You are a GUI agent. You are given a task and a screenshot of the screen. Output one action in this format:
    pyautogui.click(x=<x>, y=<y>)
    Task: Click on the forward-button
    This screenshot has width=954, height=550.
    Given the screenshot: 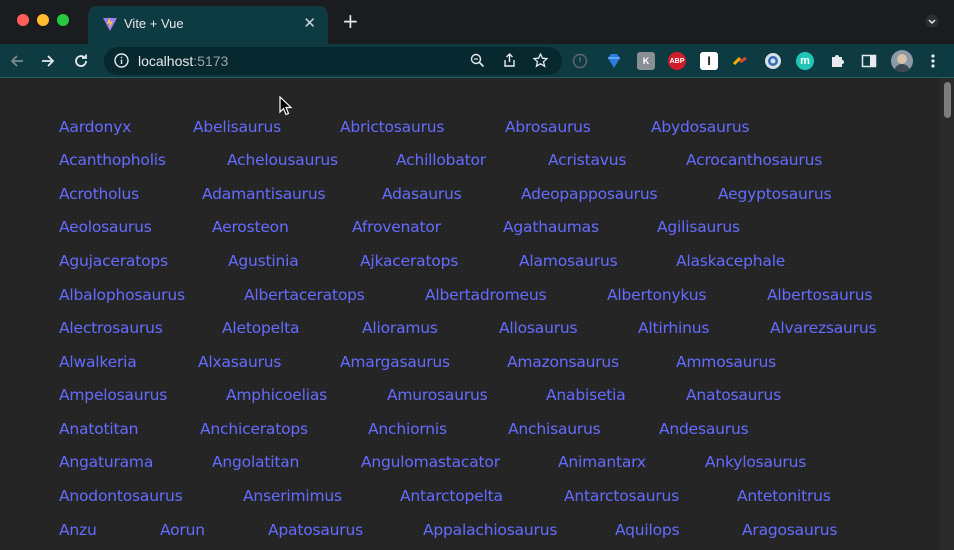 What is the action you would take?
    pyautogui.click(x=48, y=61)
    